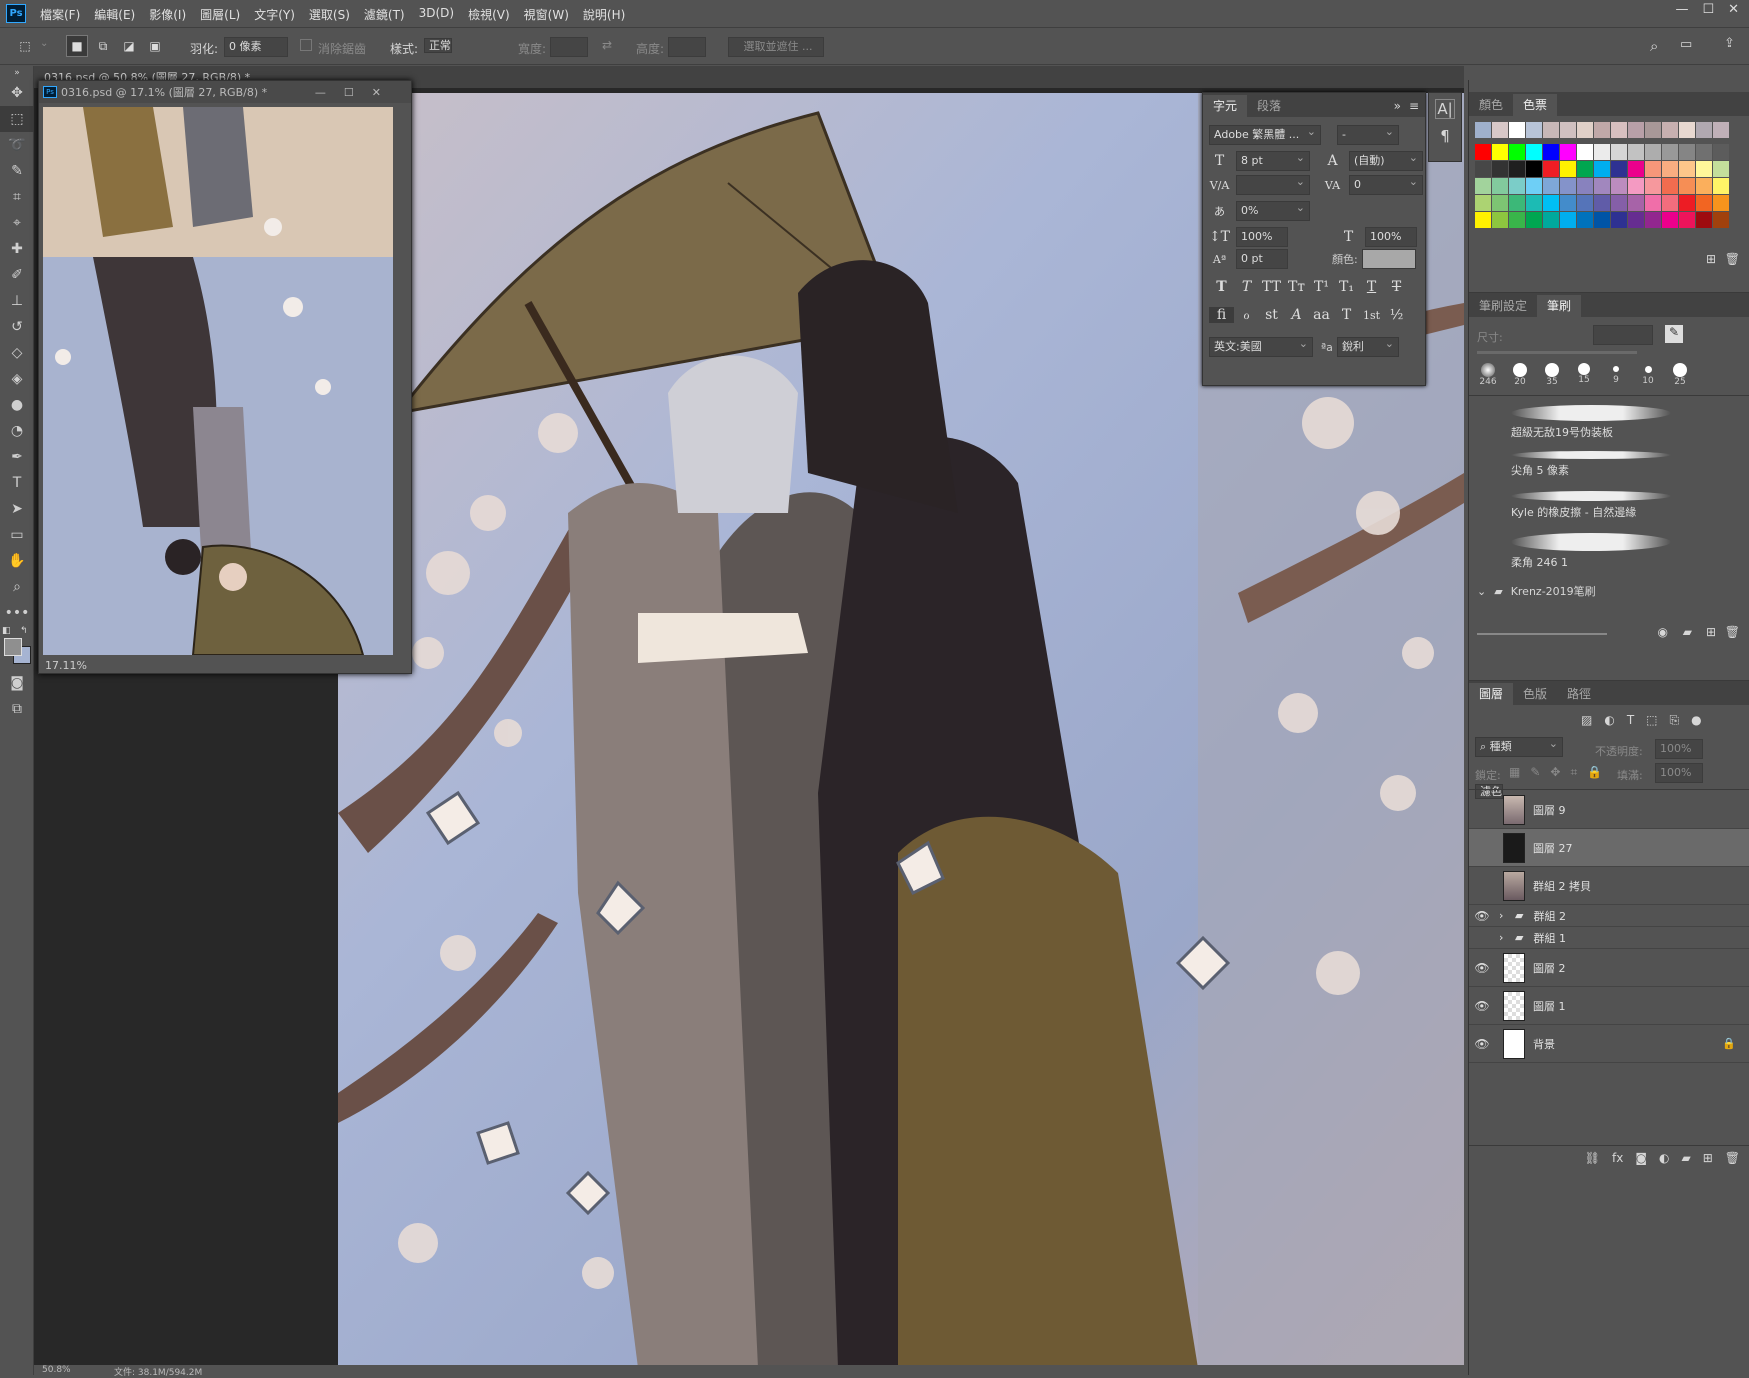 The image size is (1749, 1378). I want to click on leading-select: (自動), so click(1386, 160).